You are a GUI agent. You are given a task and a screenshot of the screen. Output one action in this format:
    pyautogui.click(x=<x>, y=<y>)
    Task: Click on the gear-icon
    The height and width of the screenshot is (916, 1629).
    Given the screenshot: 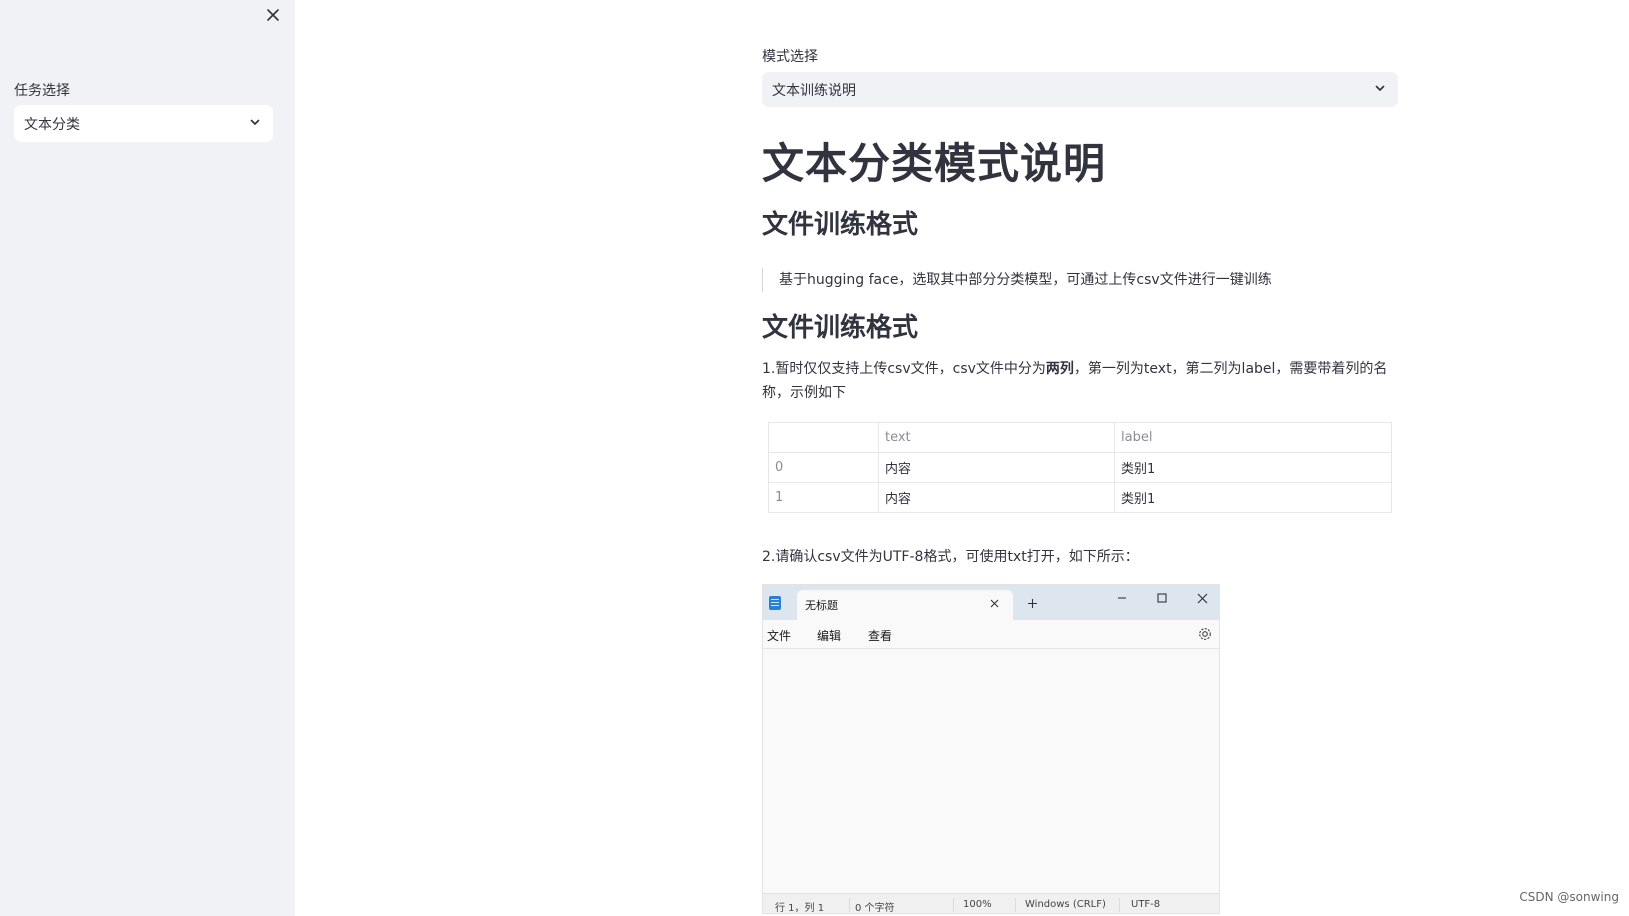 What is the action you would take?
    pyautogui.click(x=1205, y=634)
    